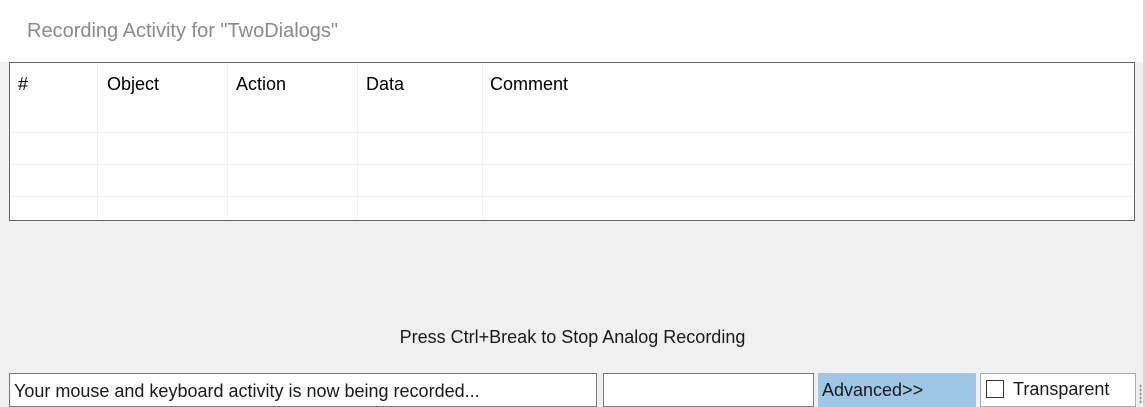  I want to click on window-title: Recording Activity for "TwoDialogs", so click(182, 31).